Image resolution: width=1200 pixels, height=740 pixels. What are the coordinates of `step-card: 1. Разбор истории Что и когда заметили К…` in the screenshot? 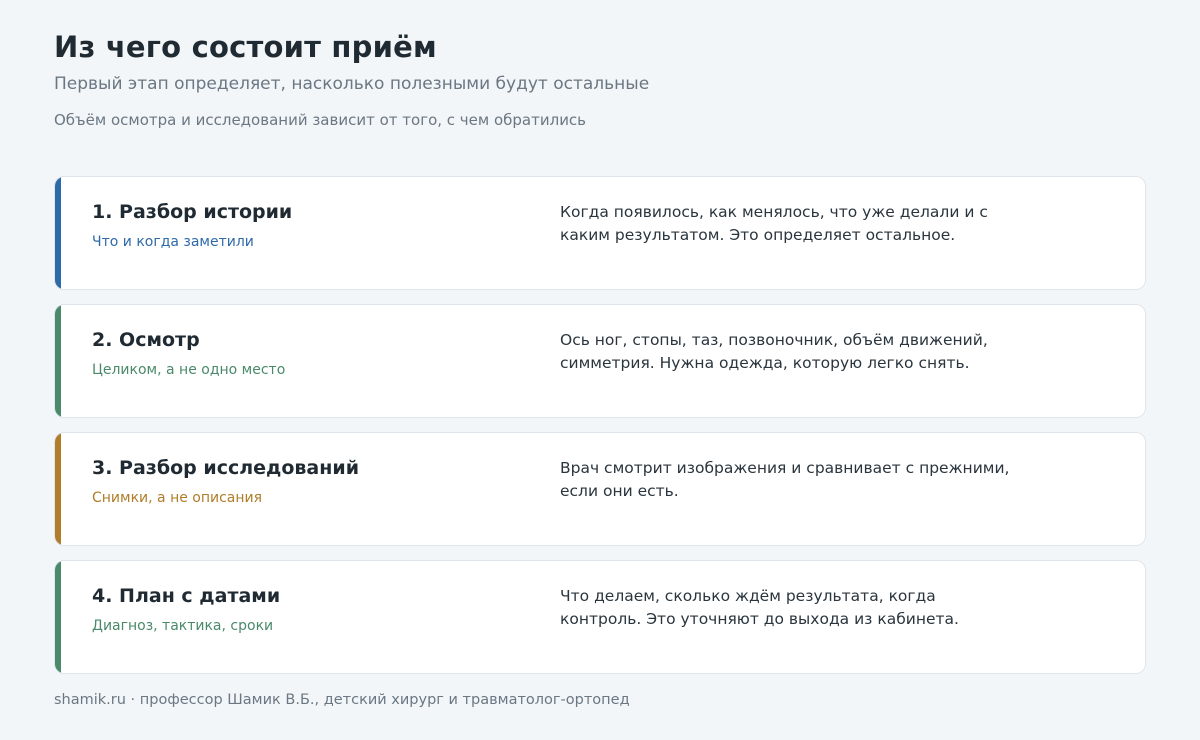 It's located at (600, 233).